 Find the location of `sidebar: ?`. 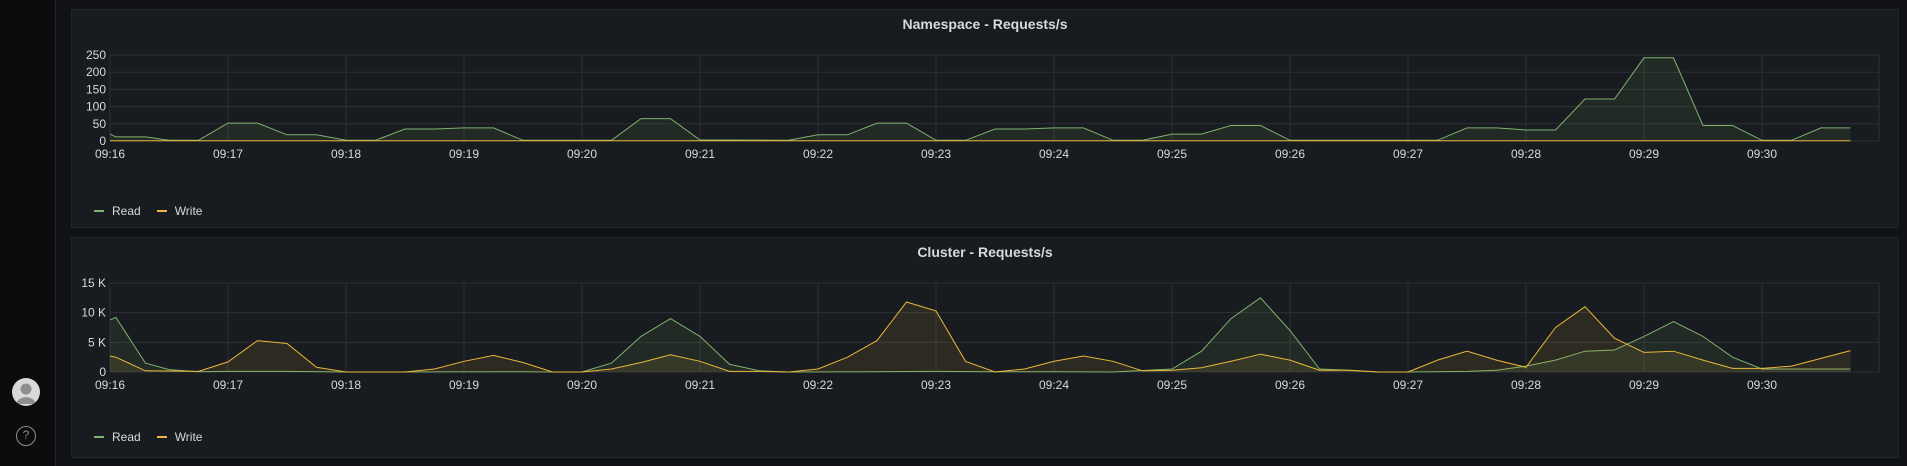

sidebar: ? is located at coordinates (28, 233).